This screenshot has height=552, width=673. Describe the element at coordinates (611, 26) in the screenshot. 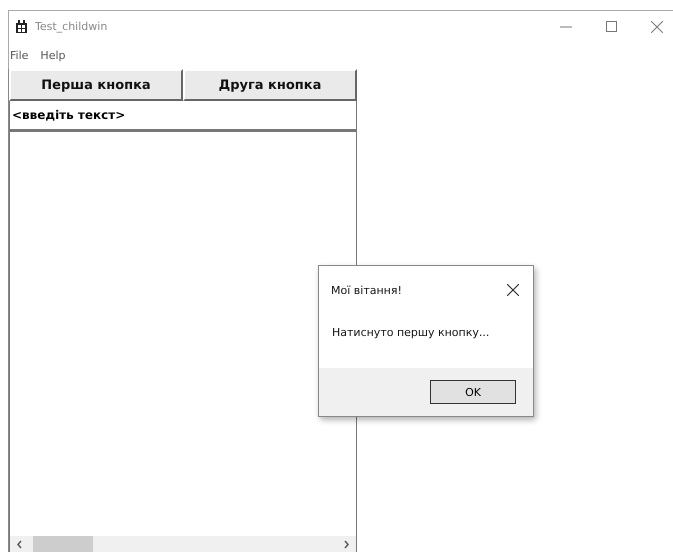

I see `maximize-icon` at that location.